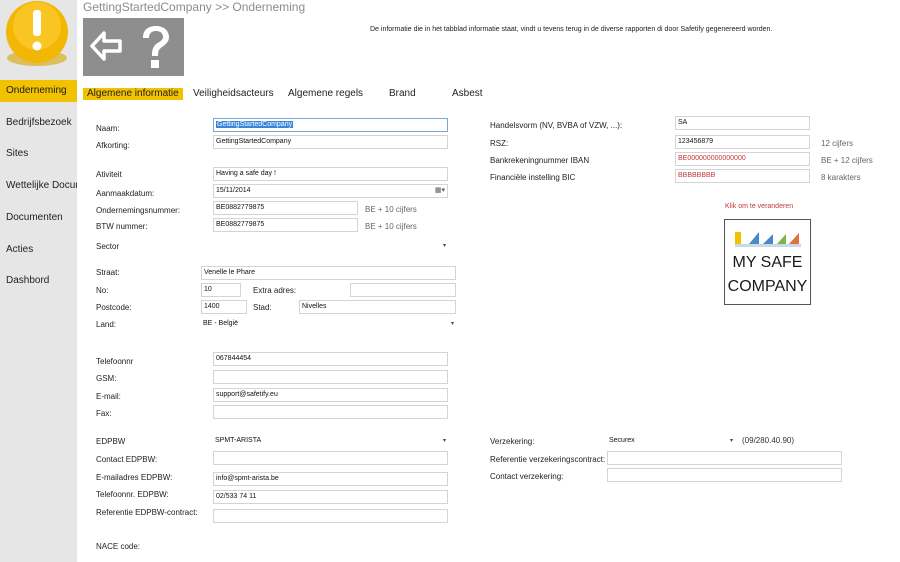 The height and width of the screenshot is (562, 900). Describe the element at coordinates (125, 193) in the screenshot. I see `aanmaakdatum-label: Aanmaakdatum:` at that location.